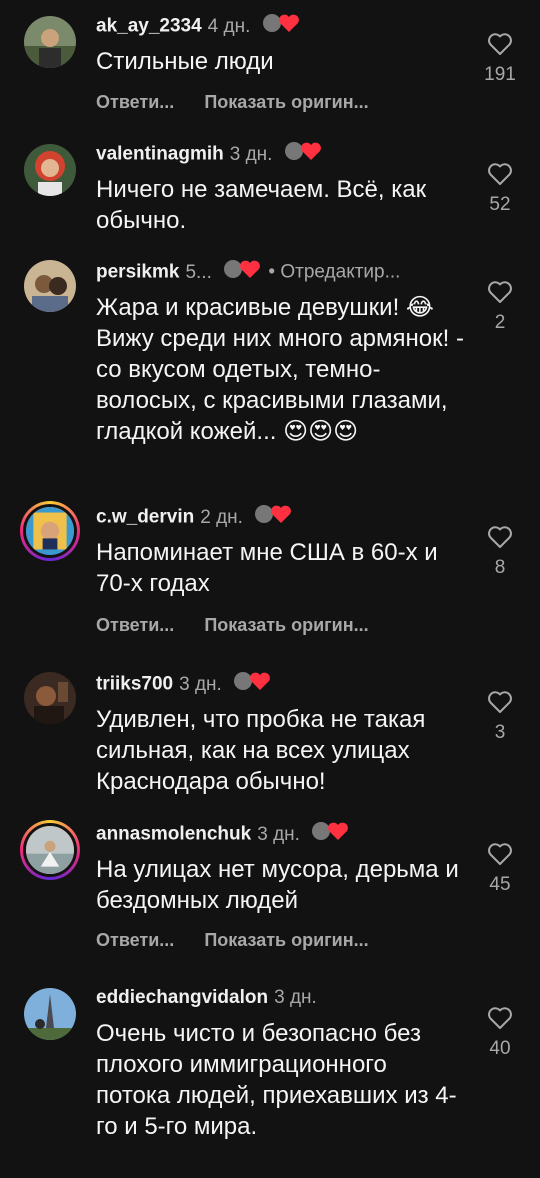 The height and width of the screenshot is (1178, 540). Describe the element at coordinates (500, 1048) in the screenshot. I see `like-count: 40` at that location.